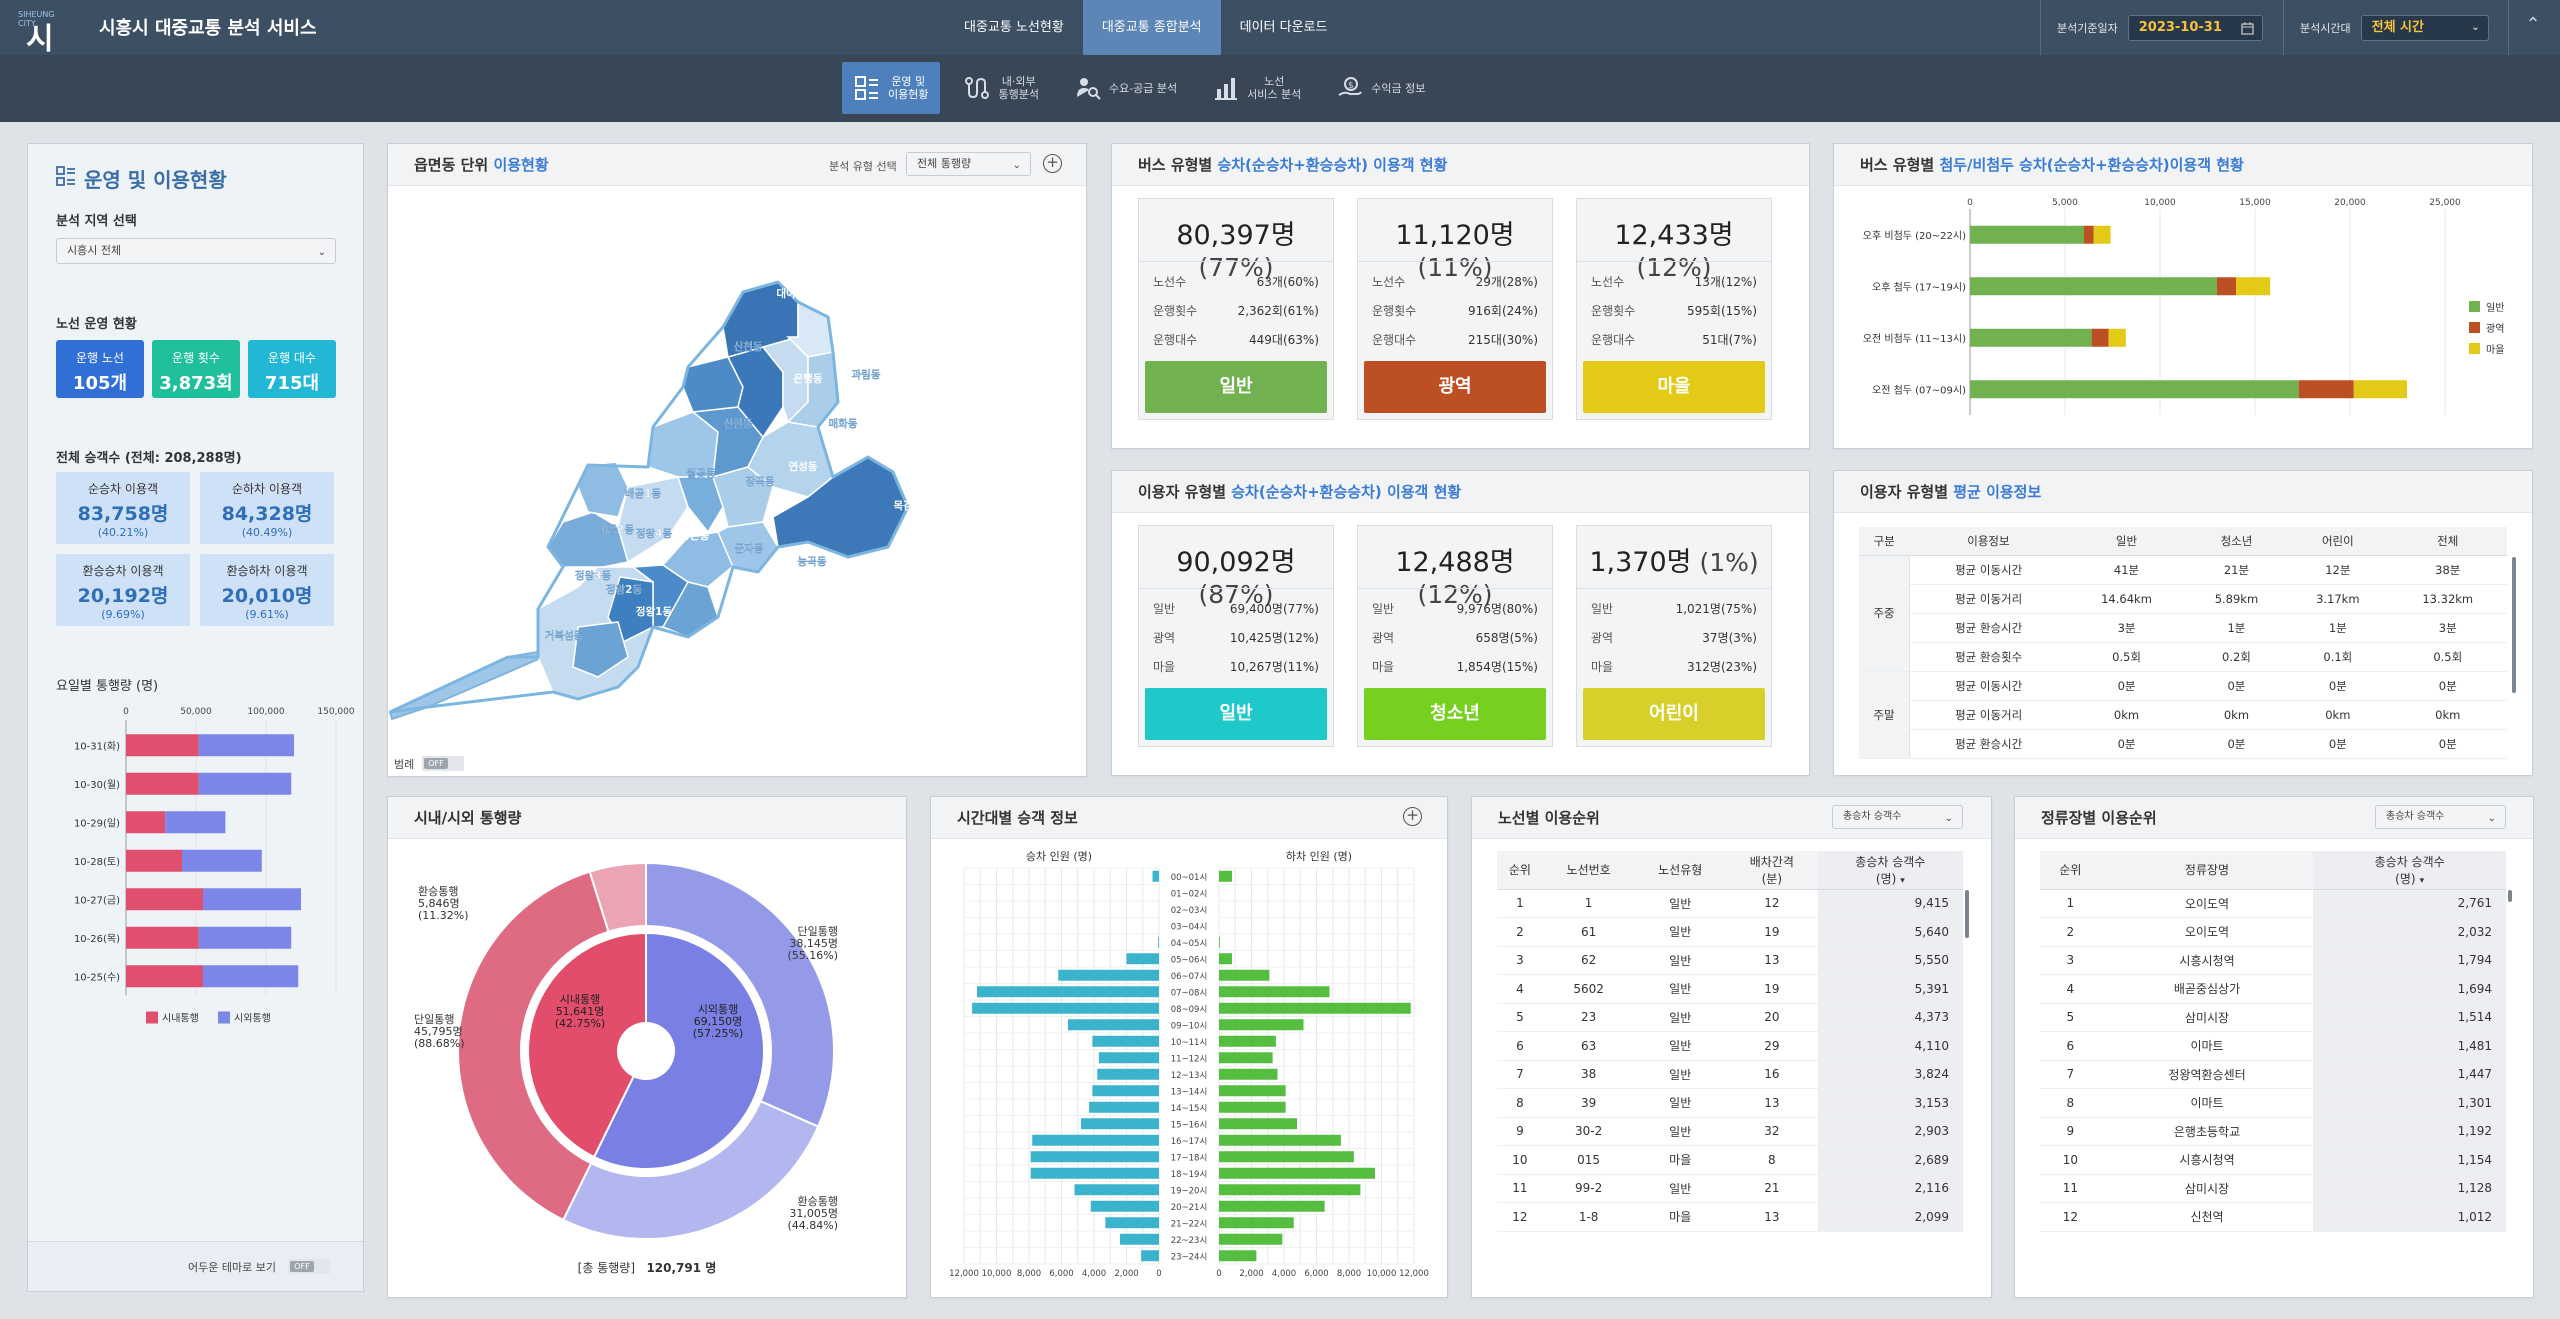 The image size is (2560, 1319). Describe the element at coordinates (2533, 27) in the screenshot. I see `collapse-chevron-icon: ⌃` at that location.